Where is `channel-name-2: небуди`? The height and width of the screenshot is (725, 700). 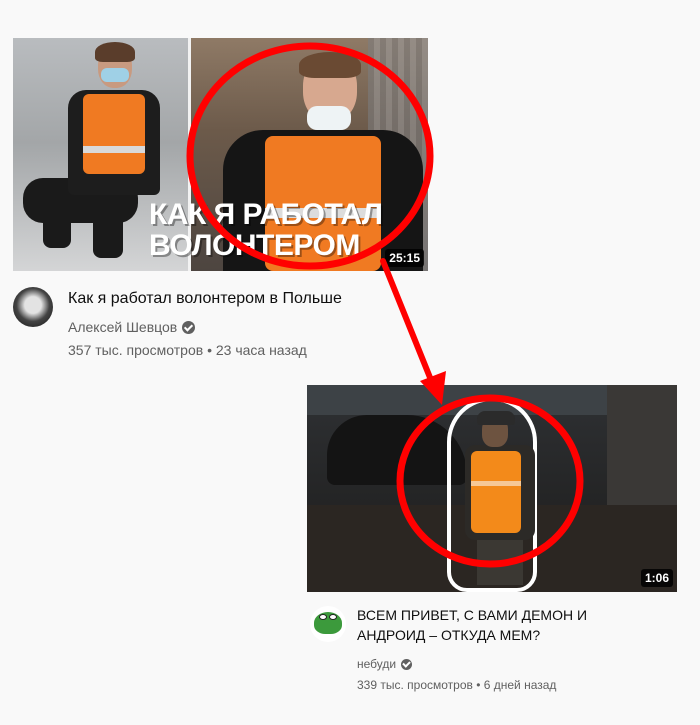 channel-name-2: небуди is located at coordinates (385, 664).